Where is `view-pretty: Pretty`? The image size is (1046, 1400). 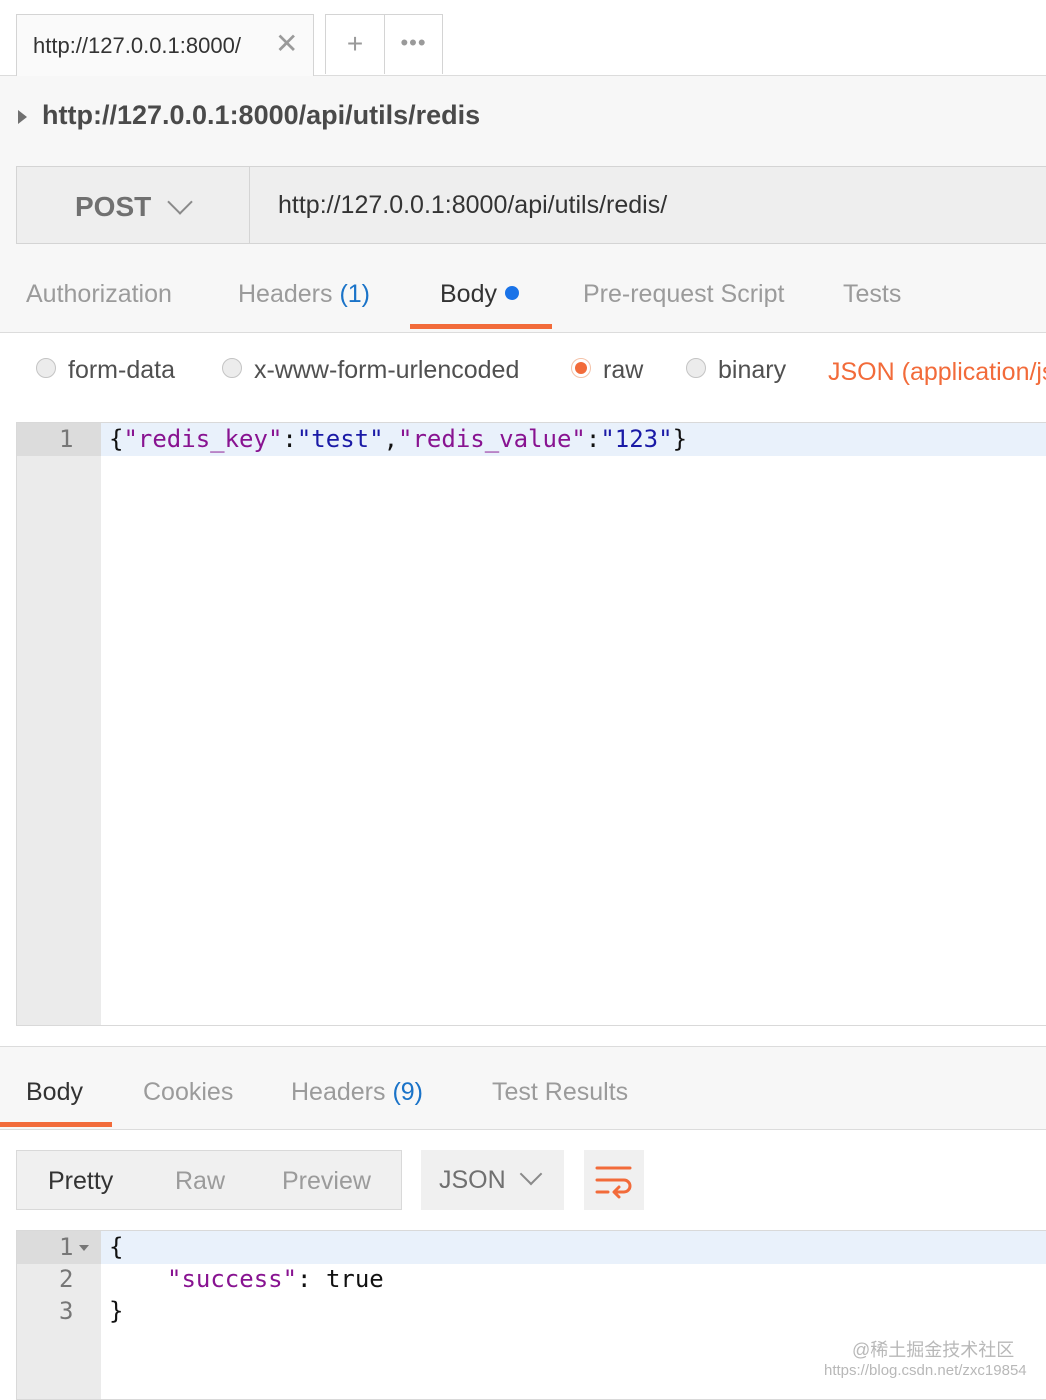 view-pretty: Pretty is located at coordinates (80, 1181).